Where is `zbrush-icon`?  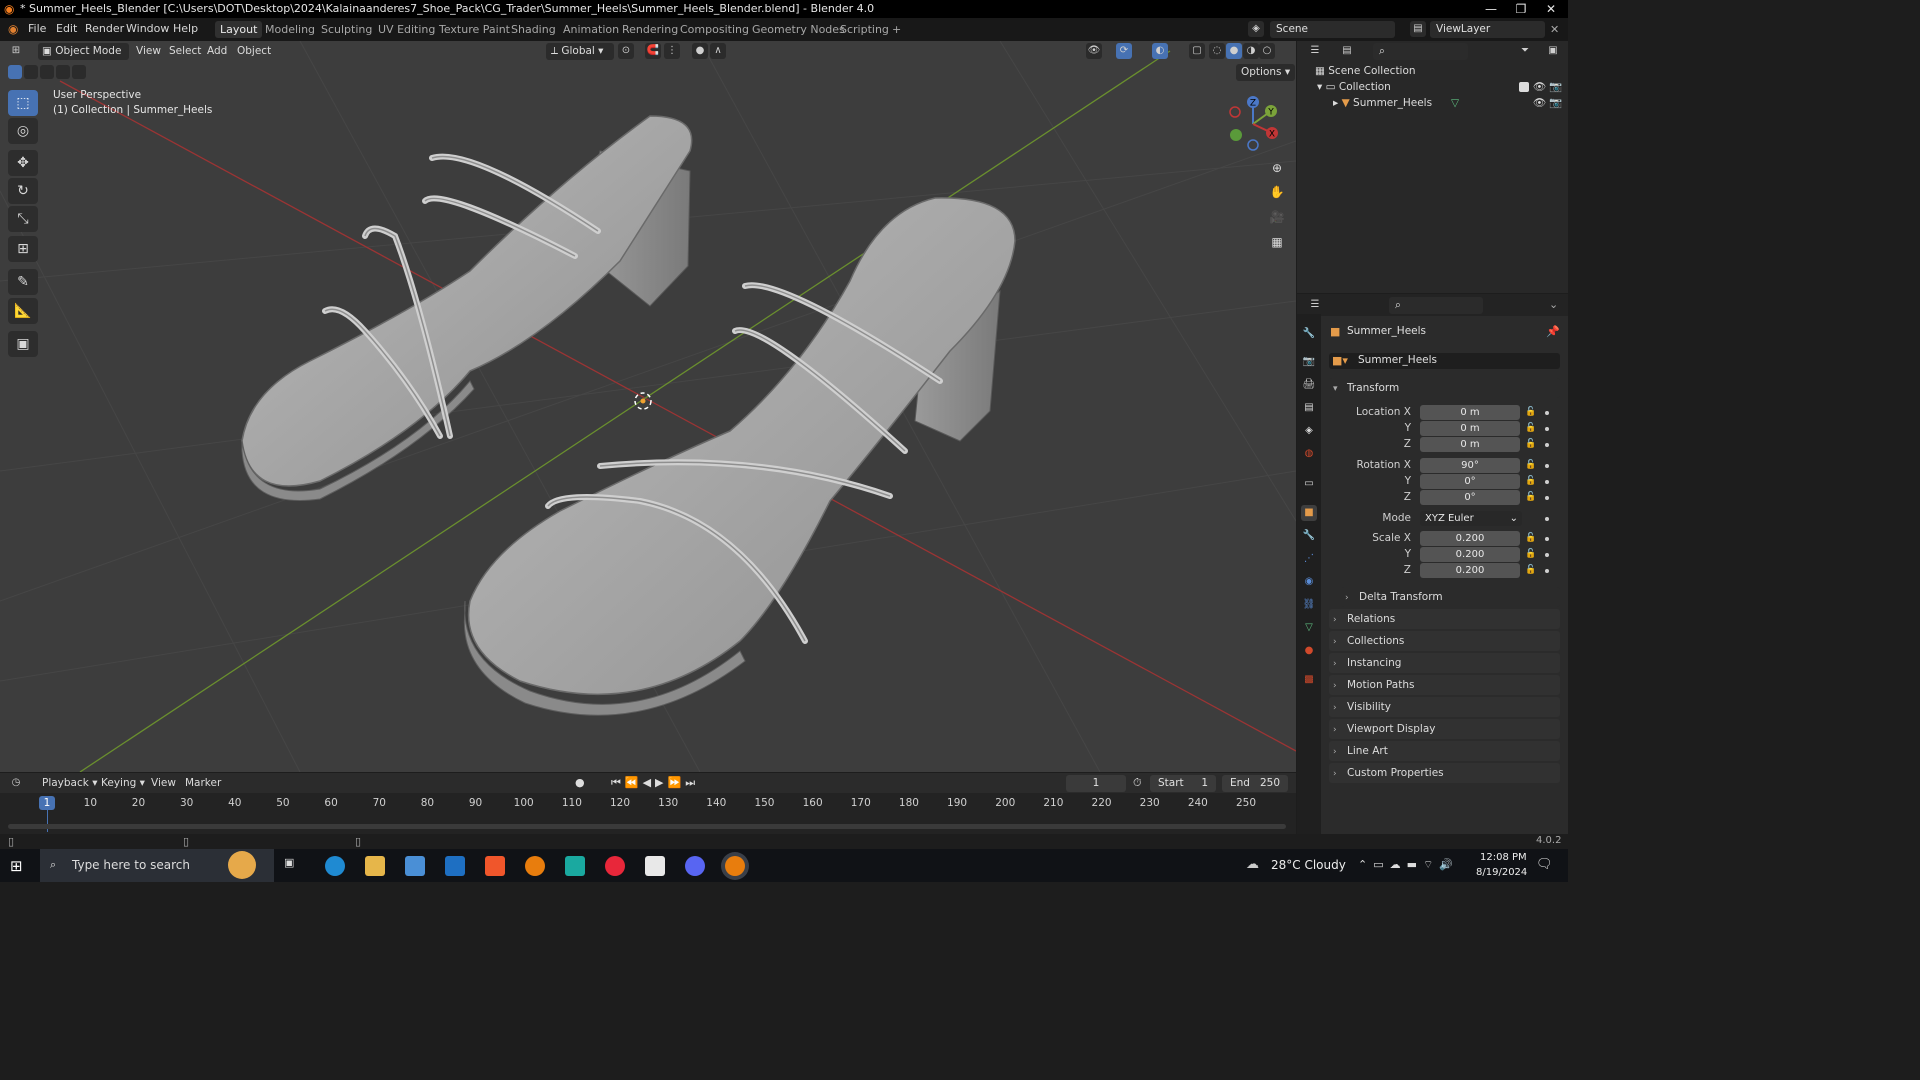 zbrush-icon is located at coordinates (655, 866).